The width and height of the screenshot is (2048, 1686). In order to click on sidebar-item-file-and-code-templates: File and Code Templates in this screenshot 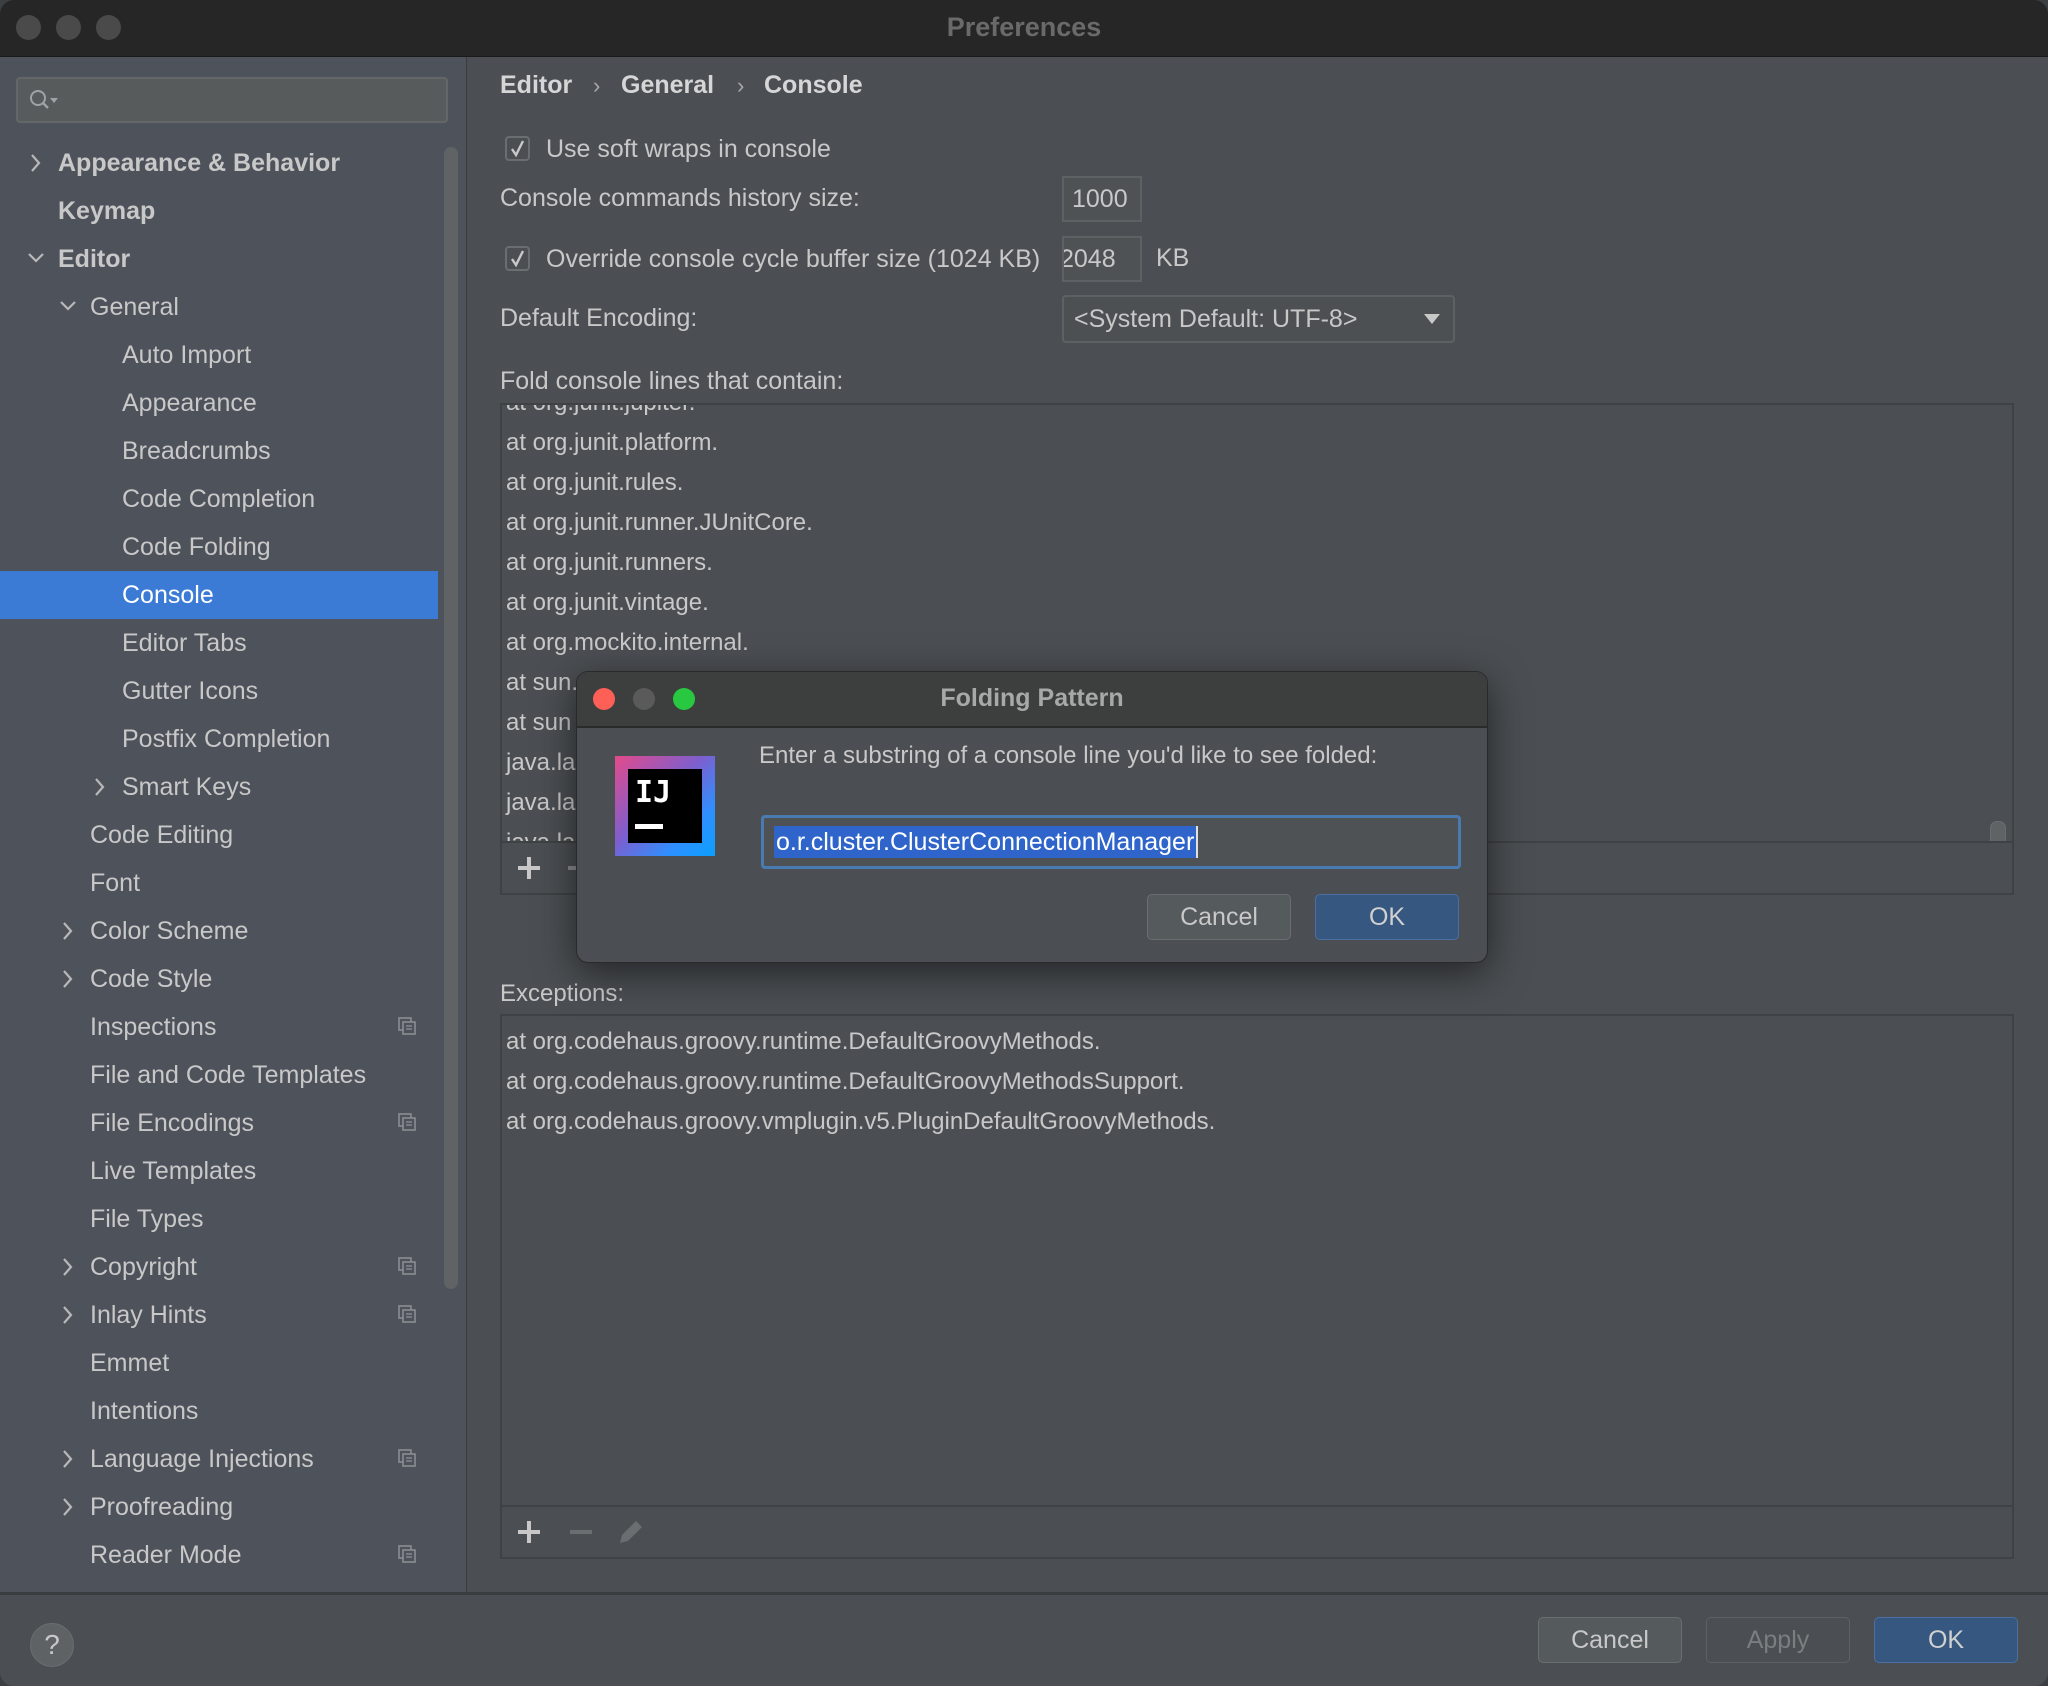, I will do `click(219, 1075)`.